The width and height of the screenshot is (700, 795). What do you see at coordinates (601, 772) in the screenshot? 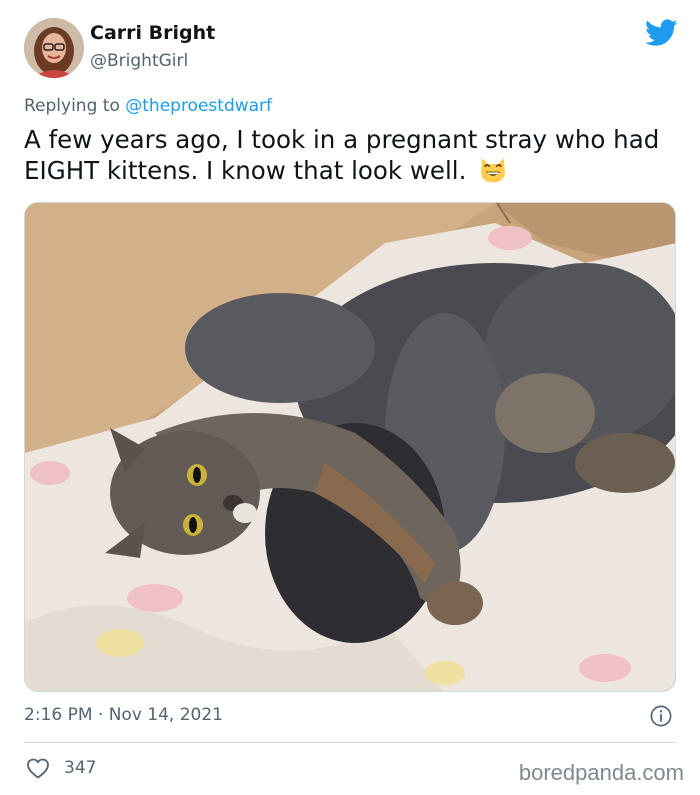
I see `watermark: boredpanda.com` at bounding box center [601, 772].